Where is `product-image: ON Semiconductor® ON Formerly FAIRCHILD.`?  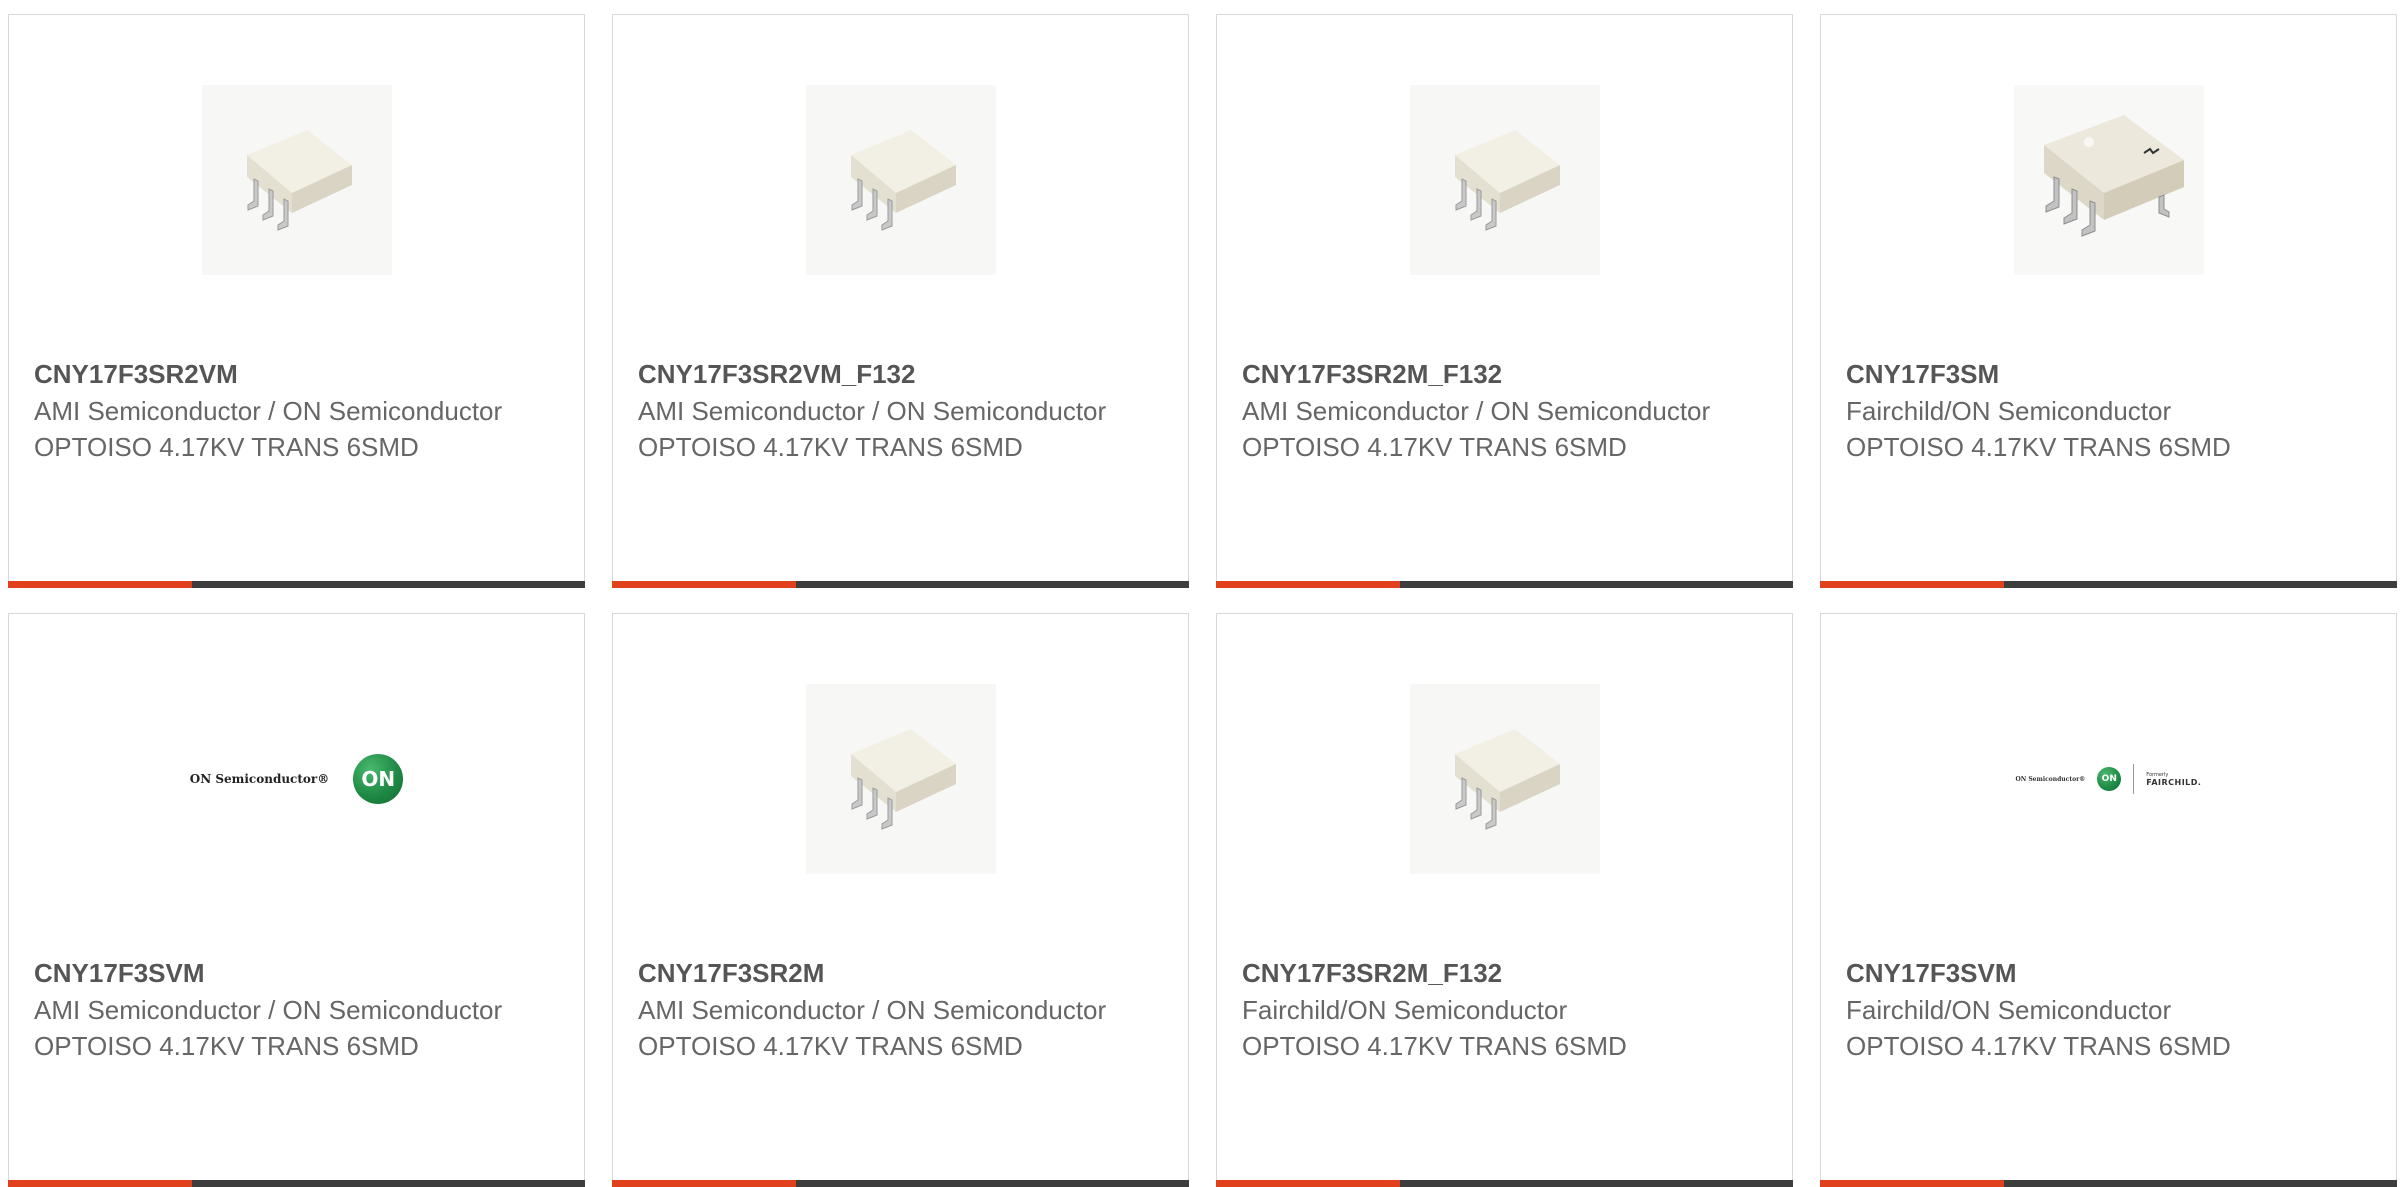
product-image: ON Semiconductor® ON Formerly FAIRCHILD. is located at coordinates (2108, 779).